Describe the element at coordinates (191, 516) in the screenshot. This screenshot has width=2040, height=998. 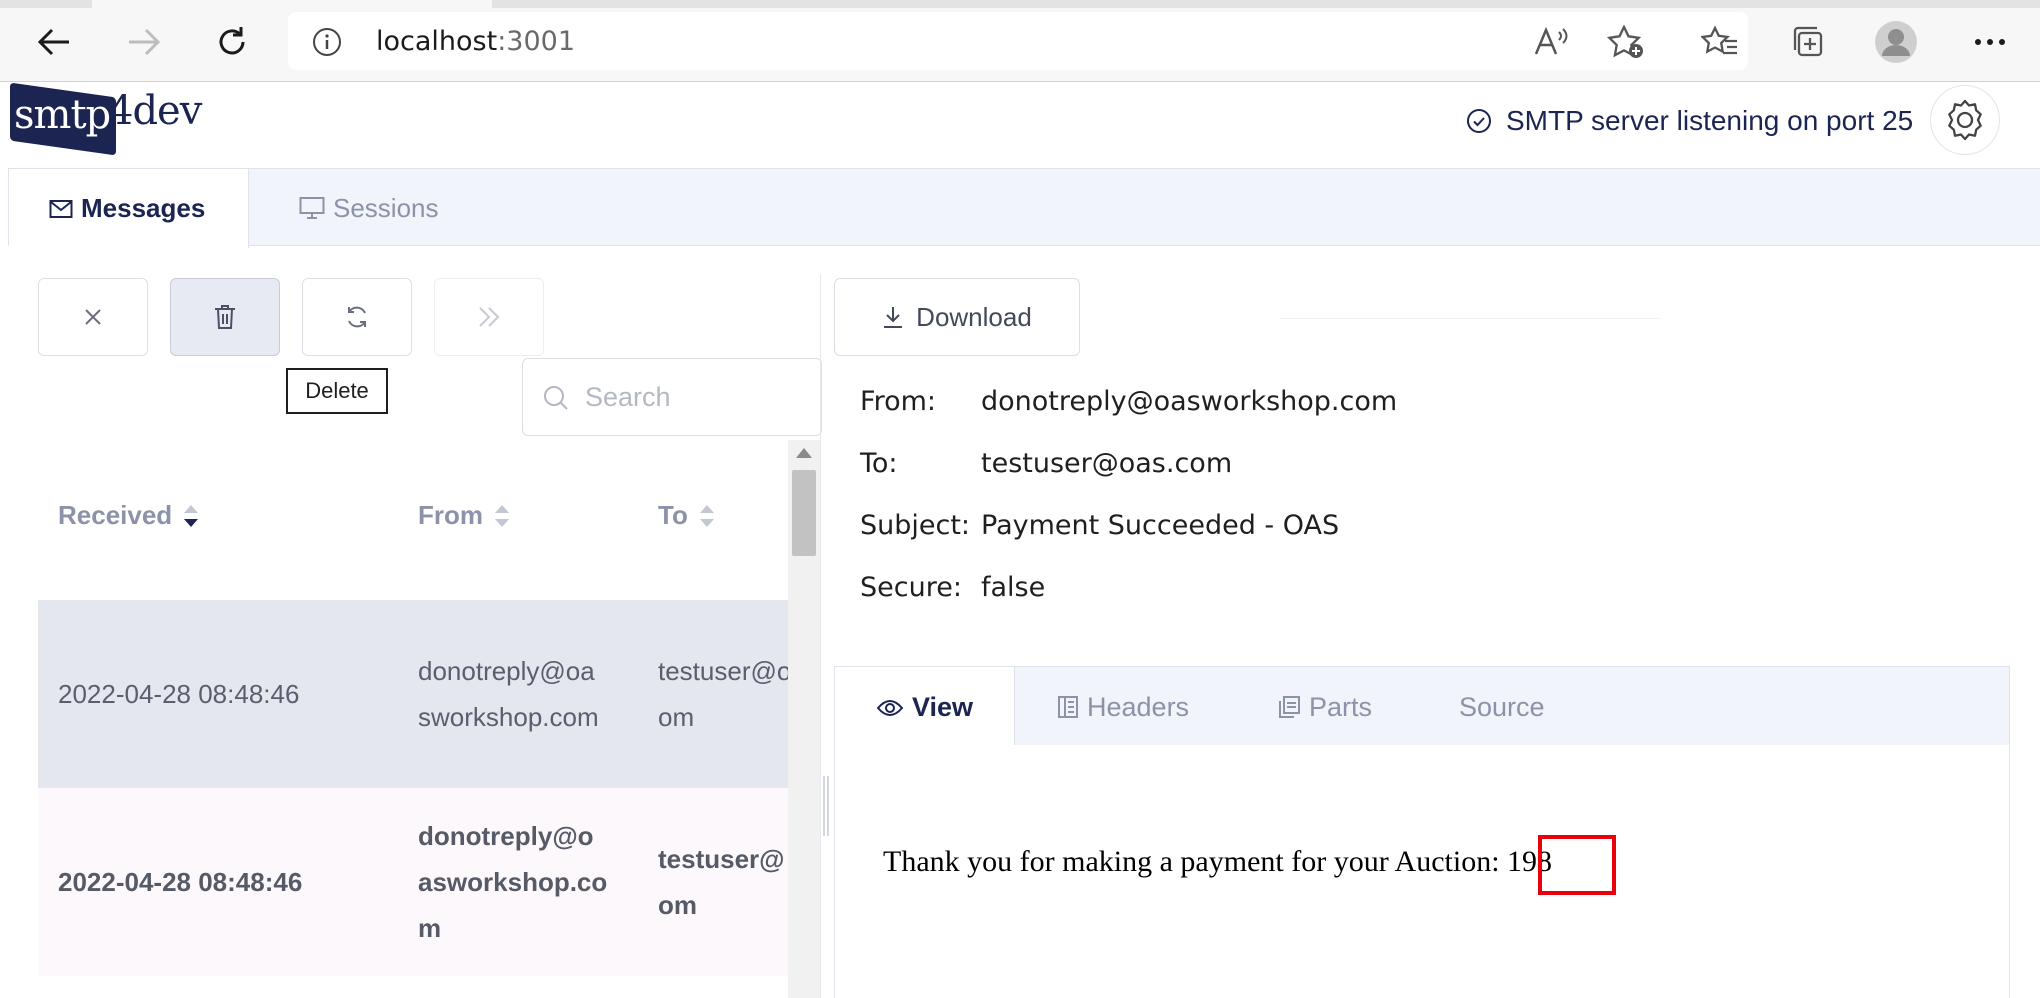
I see `sort-descending-icon` at that location.